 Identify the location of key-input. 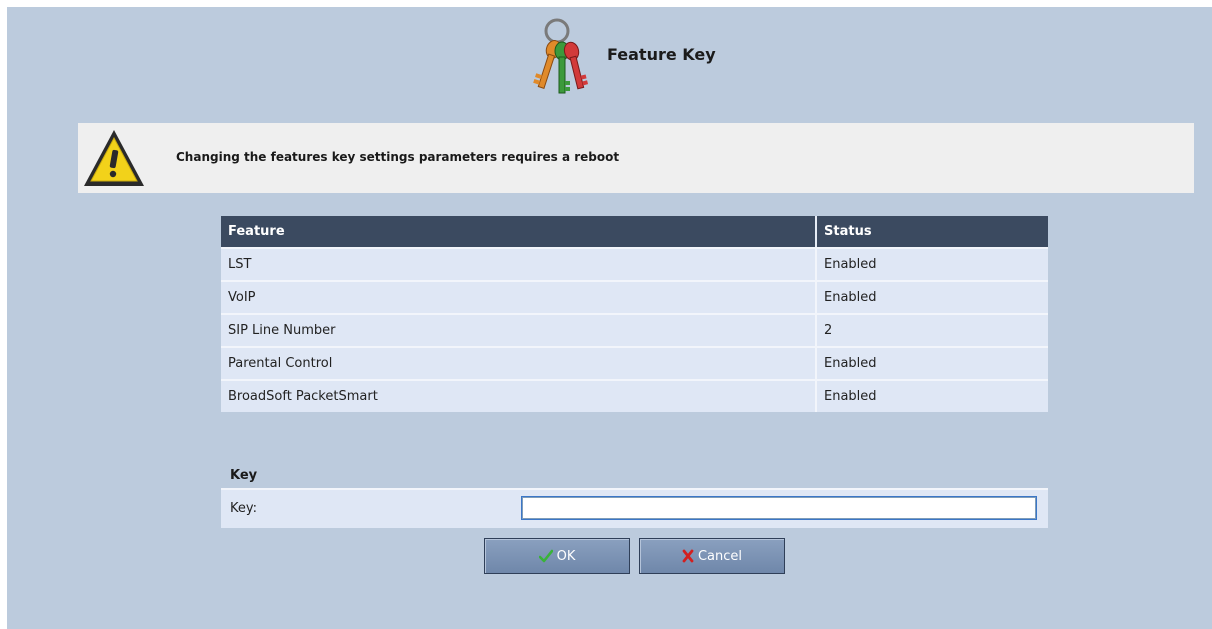
(779, 508).